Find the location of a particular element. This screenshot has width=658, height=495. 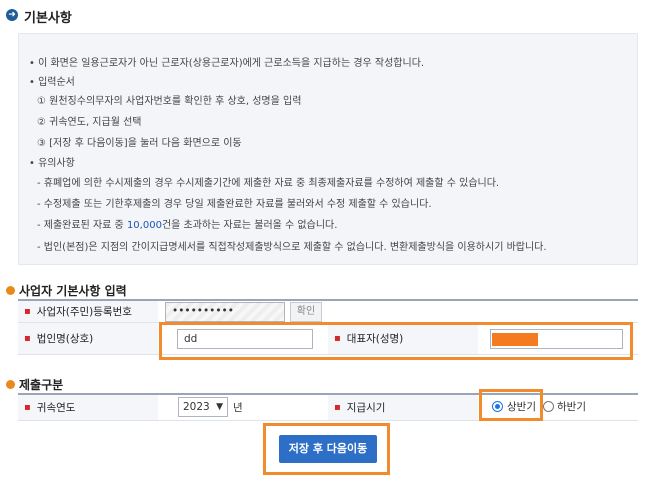

year-unit: 년 is located at coordinates (238, 408).